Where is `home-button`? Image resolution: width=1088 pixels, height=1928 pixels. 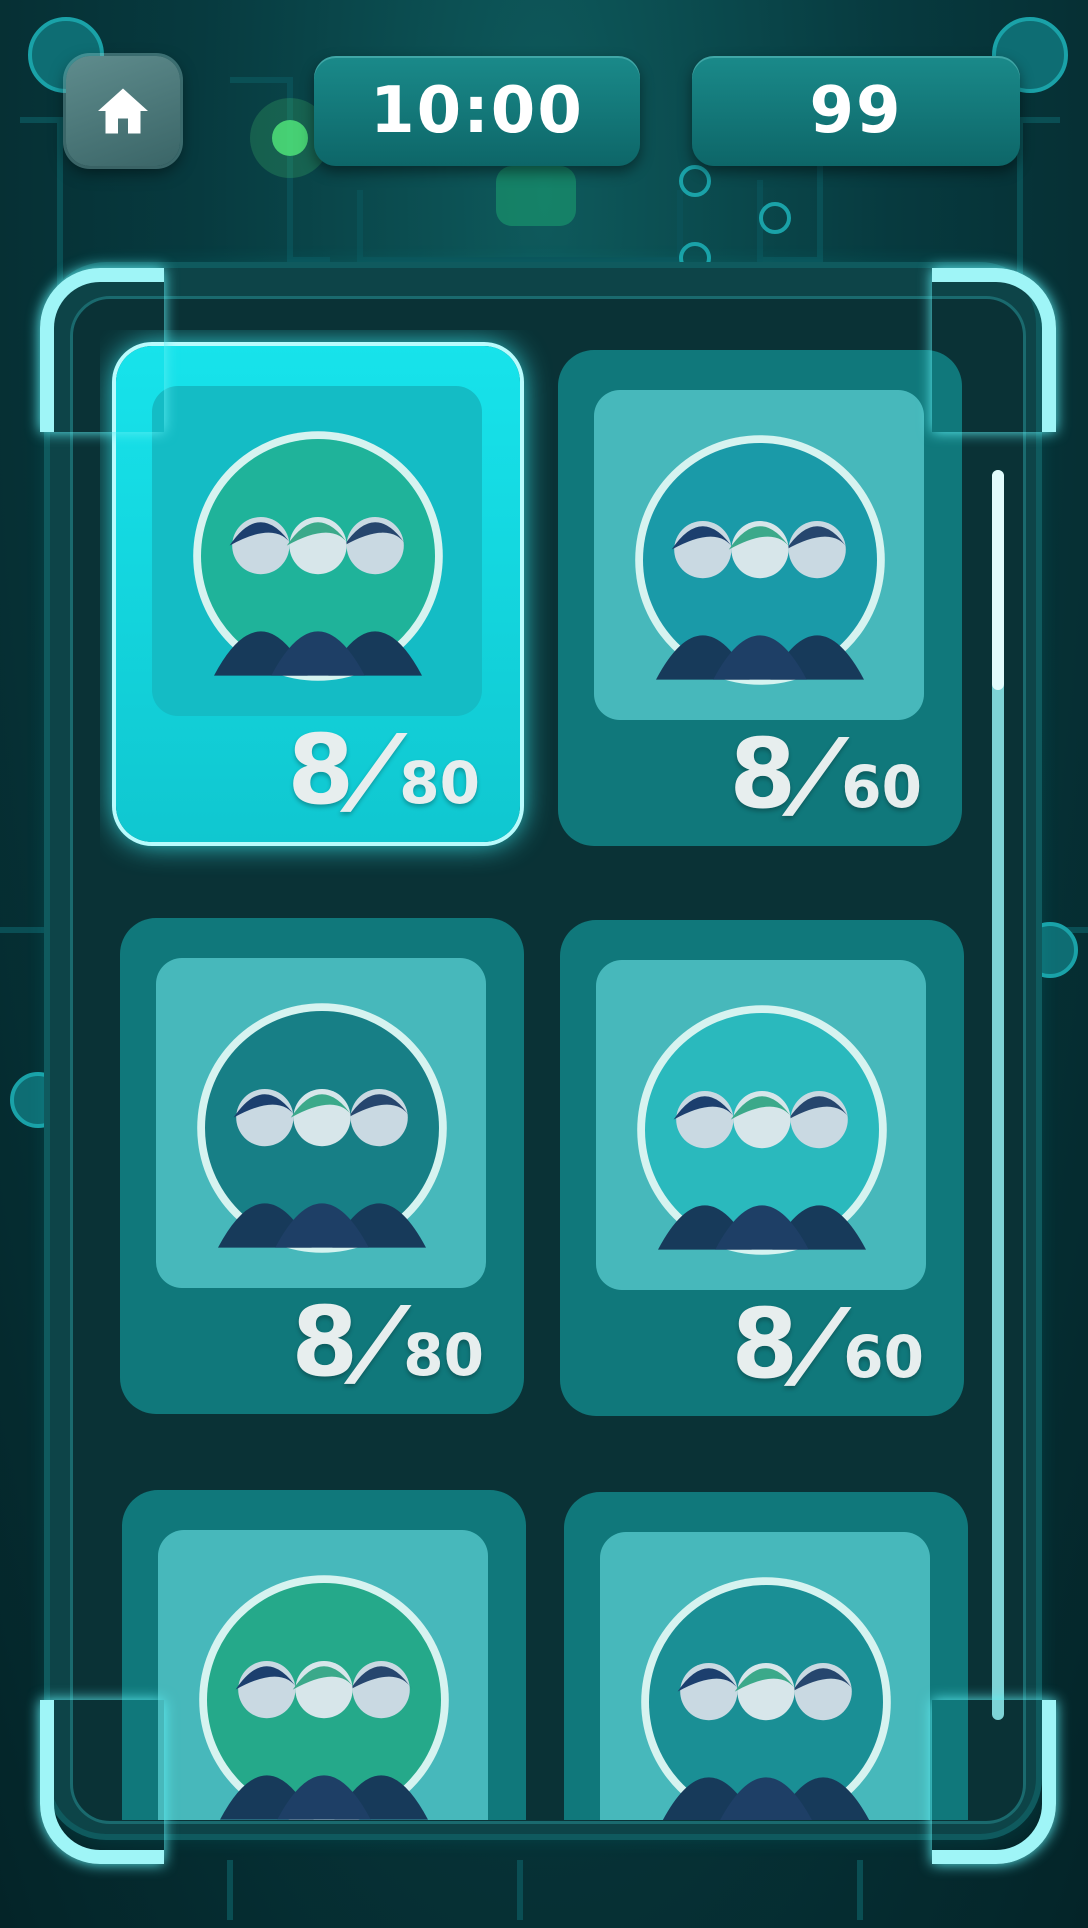
home-button is located at coordinates (123, 111).